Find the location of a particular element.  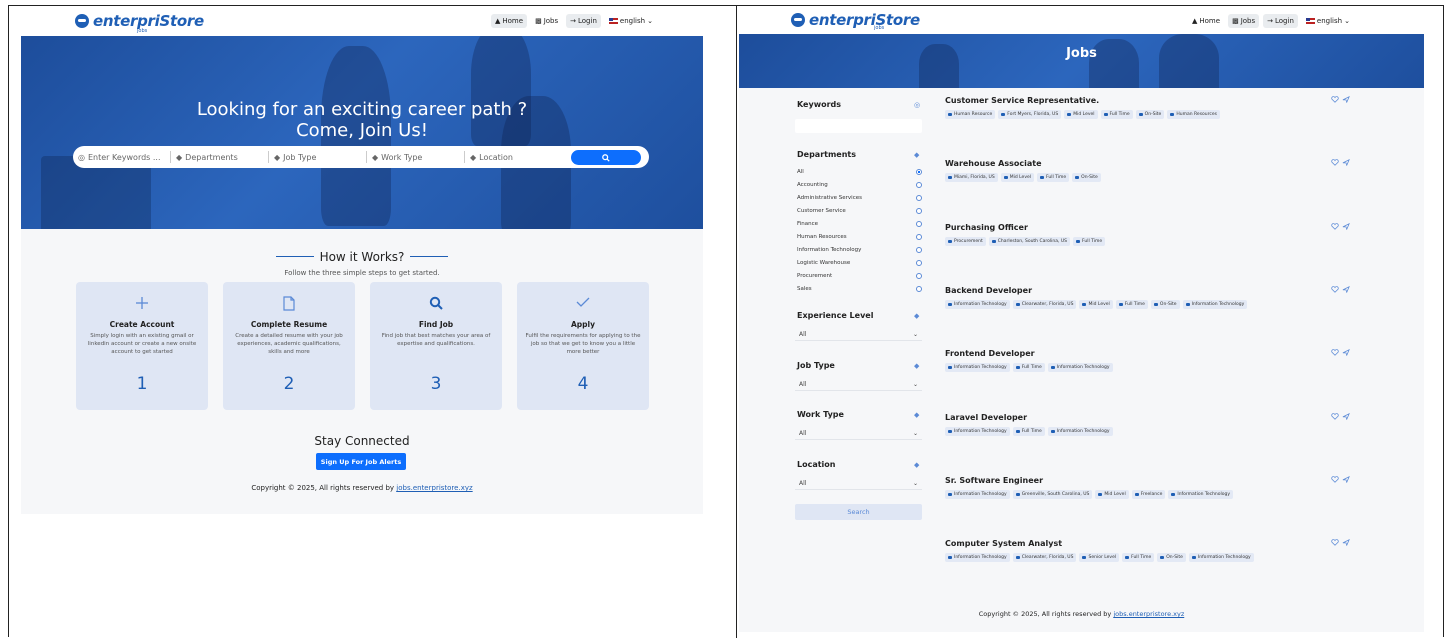

plus-icon is located at coordinates (142, 303).